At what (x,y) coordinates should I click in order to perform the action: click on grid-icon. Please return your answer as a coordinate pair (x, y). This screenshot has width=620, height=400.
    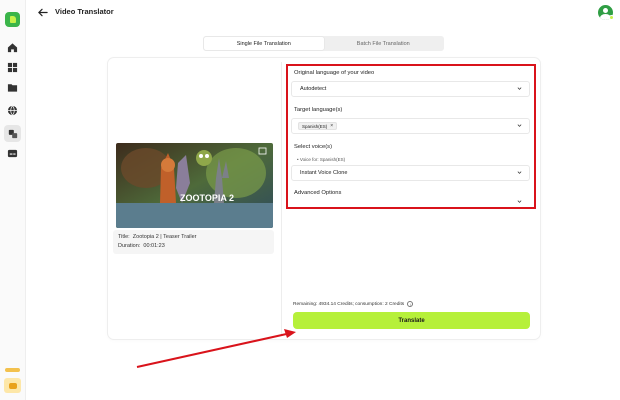
    Looking at the image, I should click on (12, 67).